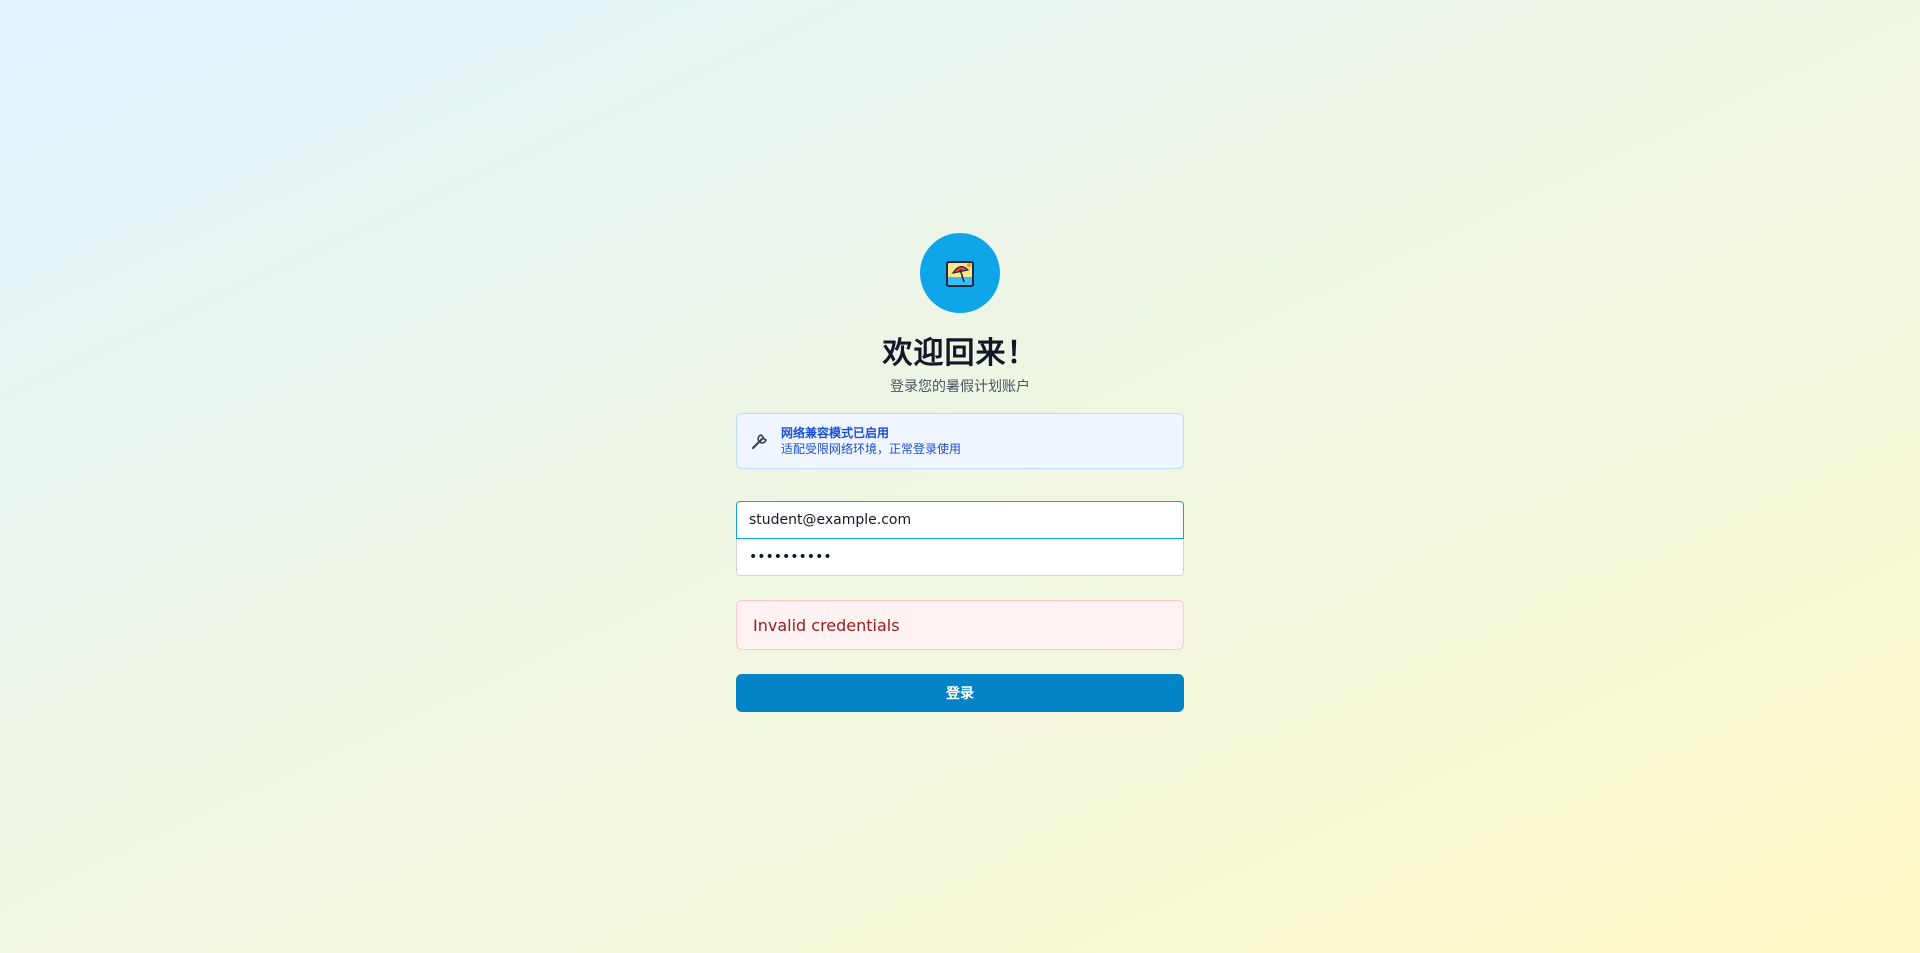 Image resolution: width=1920 pixels, height=953 pixels. I want to click on page-title: 欢迎回来！, so click(960, 353).